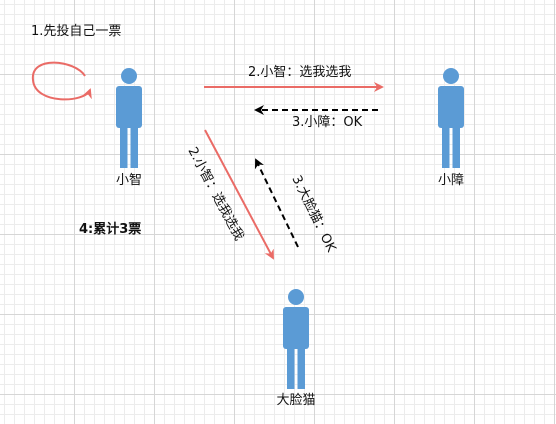  What do you see at coordinates (110, 229) in the screenshot?
I see `total-votes-label: 4:累计3票` at bounding box center [110, 229].